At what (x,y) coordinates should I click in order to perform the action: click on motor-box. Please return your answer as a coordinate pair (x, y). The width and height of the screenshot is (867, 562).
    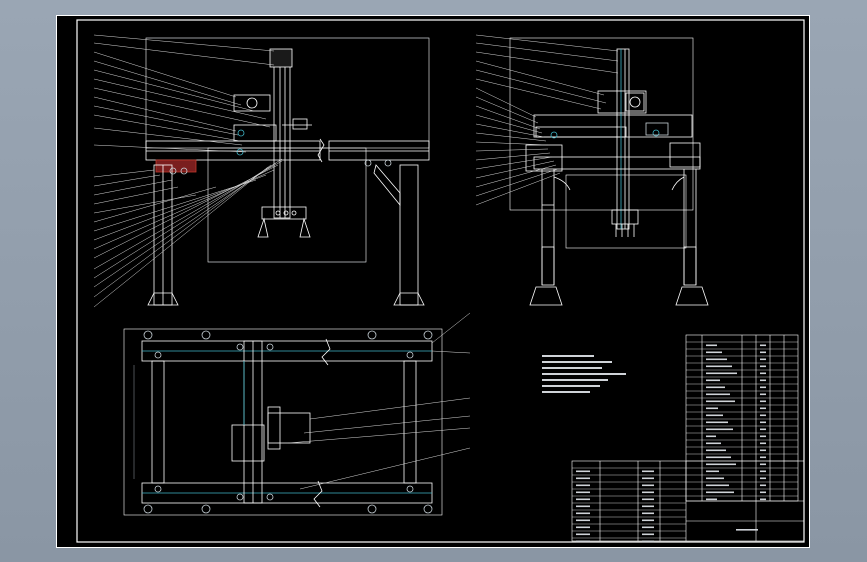
    Looking at the image, I should click on (252, 103).